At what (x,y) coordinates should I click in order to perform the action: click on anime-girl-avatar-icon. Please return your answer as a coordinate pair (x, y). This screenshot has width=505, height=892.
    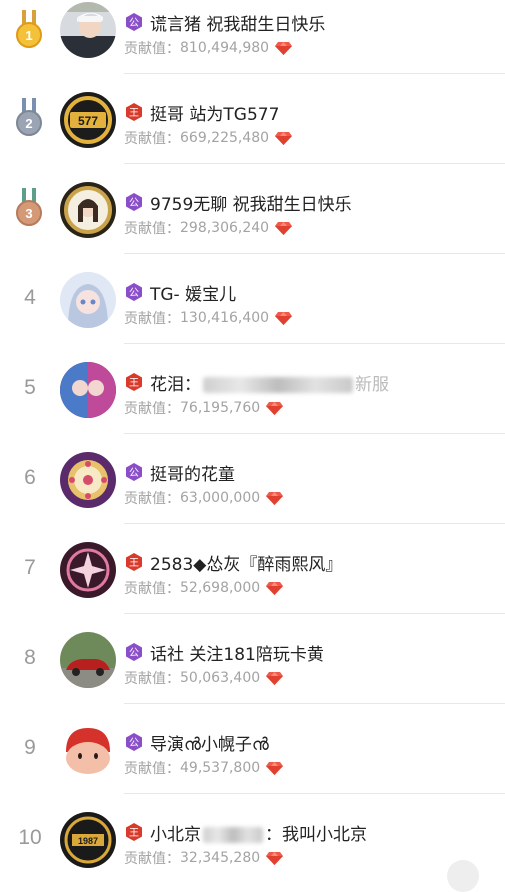
    Looking at the image, I should click on (88, 210).